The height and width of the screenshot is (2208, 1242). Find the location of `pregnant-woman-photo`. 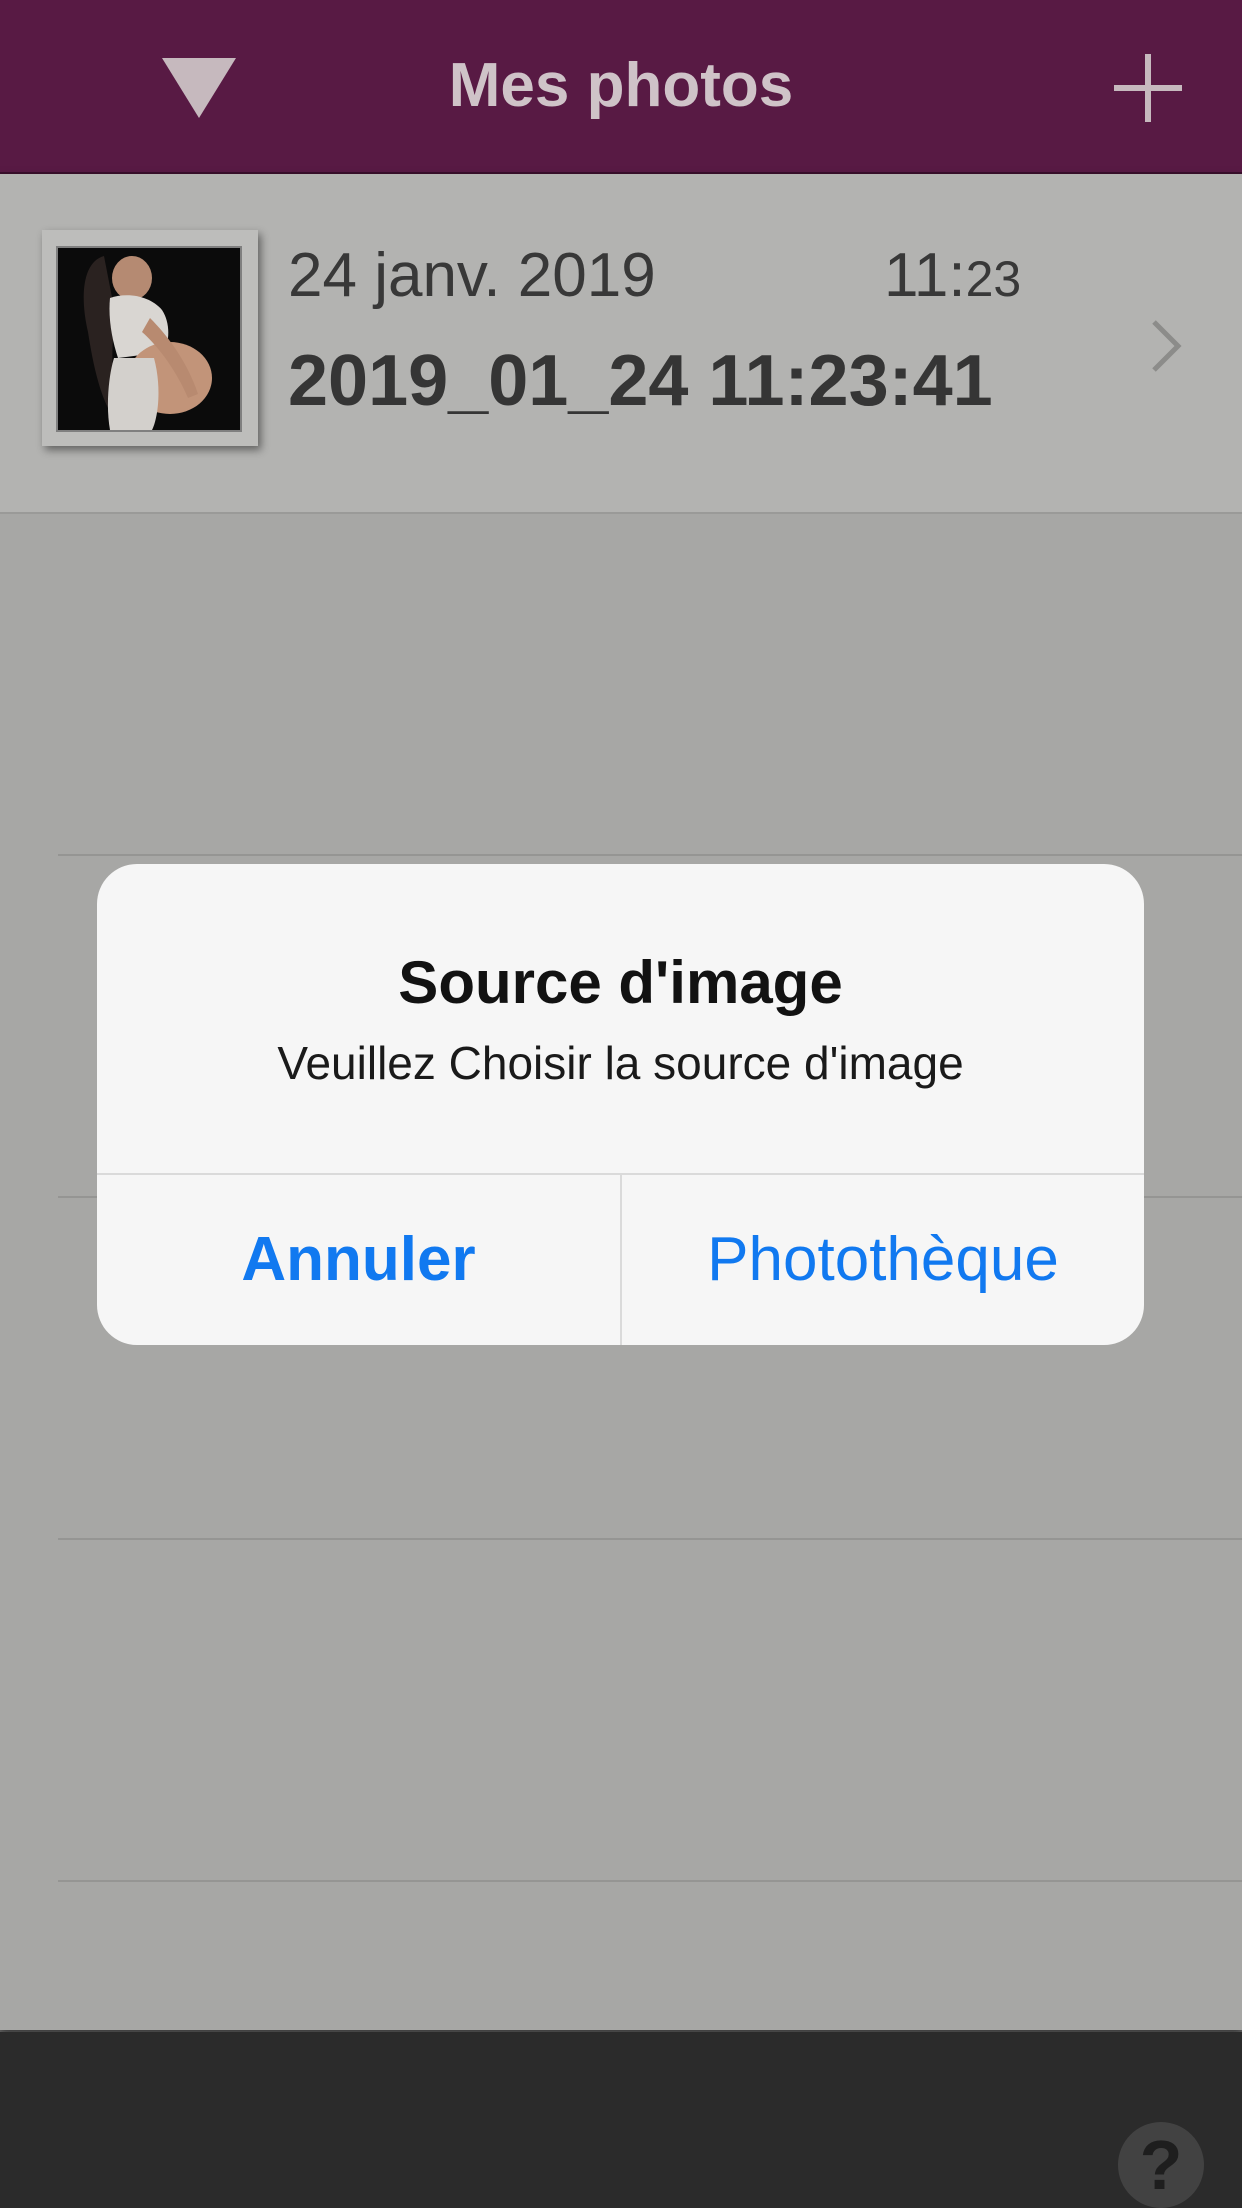

pregnant-woman-photo is located at coordinates (149, 339).